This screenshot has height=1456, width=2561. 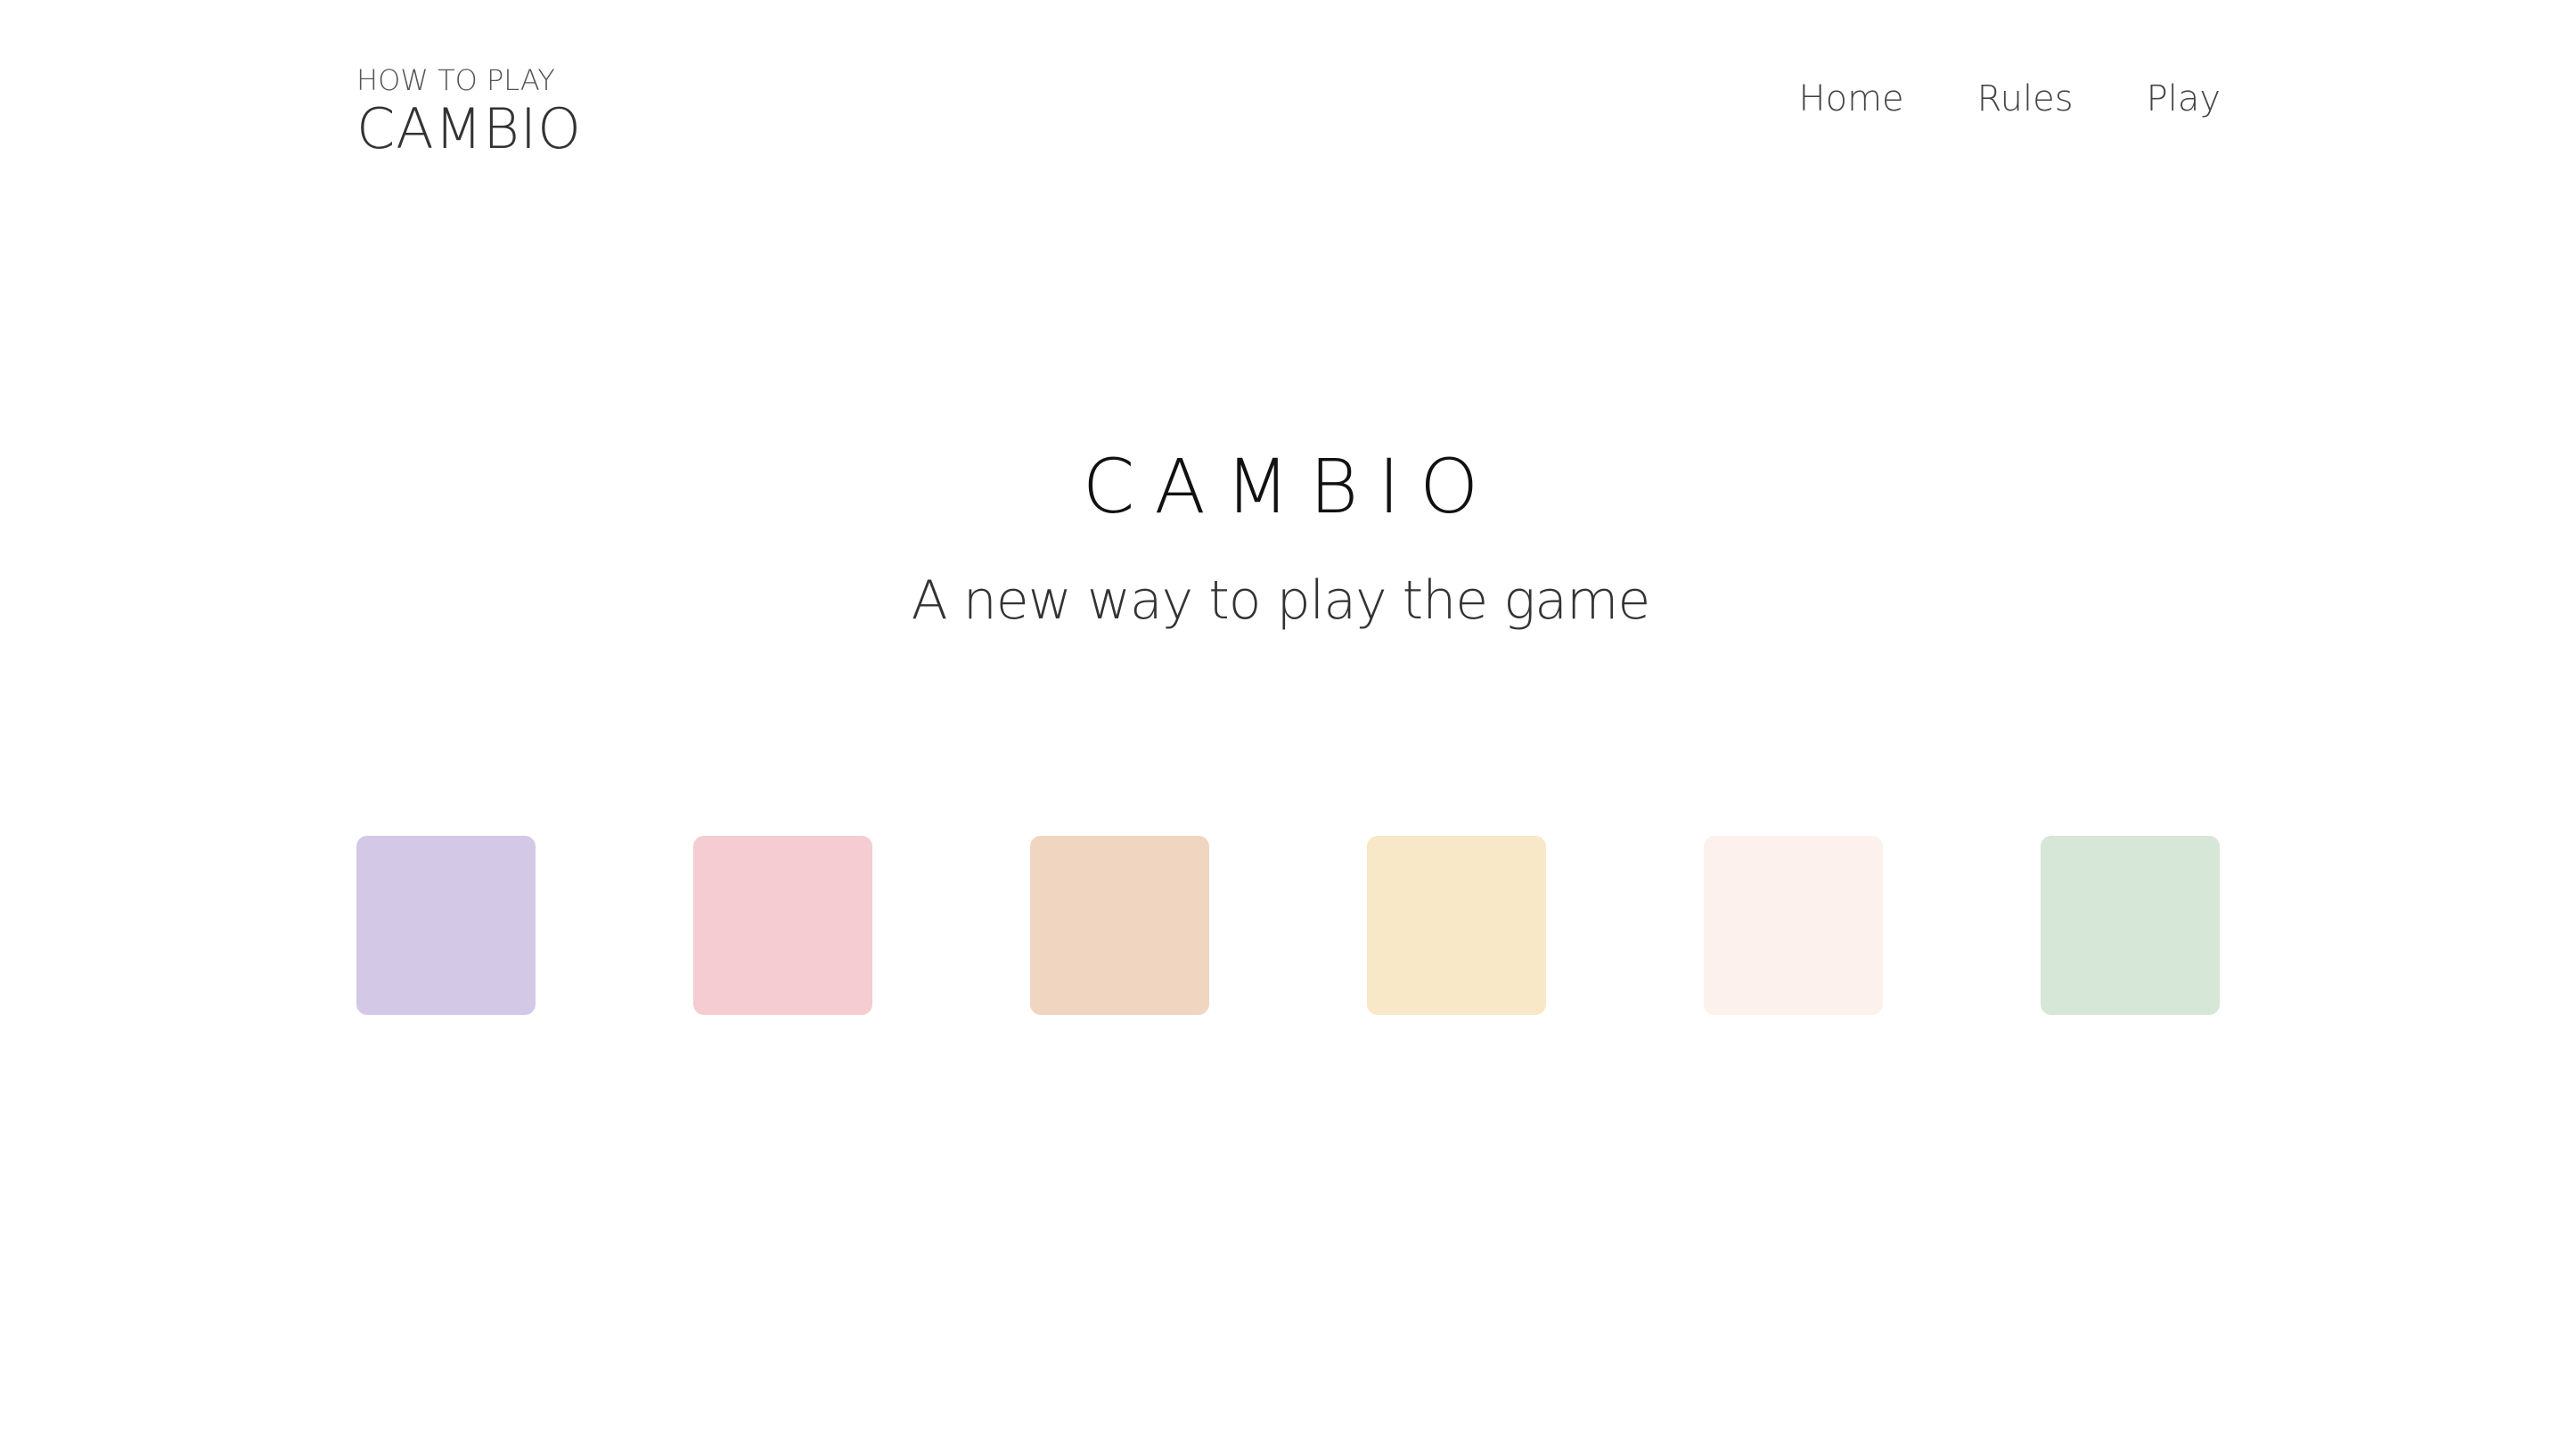 I want to click on nav-home-link: Home, so click(x=1851, y=98).